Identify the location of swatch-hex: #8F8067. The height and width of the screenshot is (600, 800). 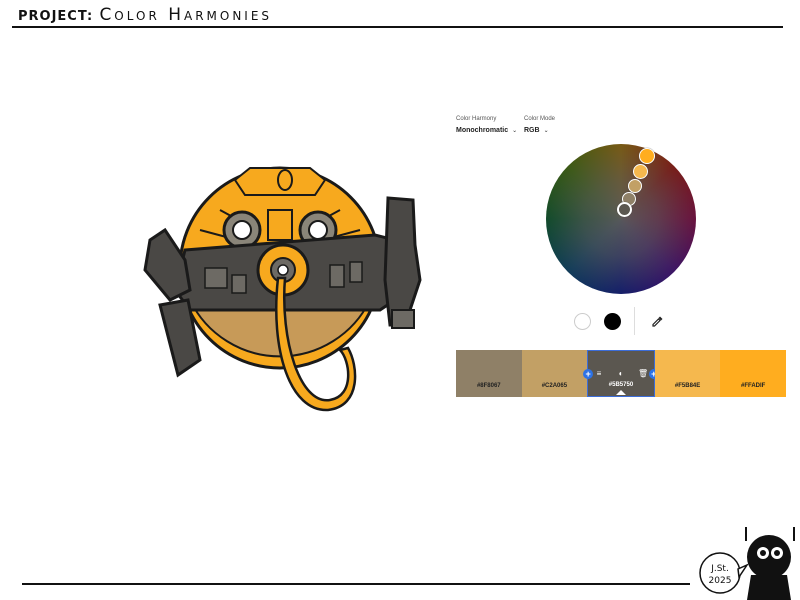
(488, 386).